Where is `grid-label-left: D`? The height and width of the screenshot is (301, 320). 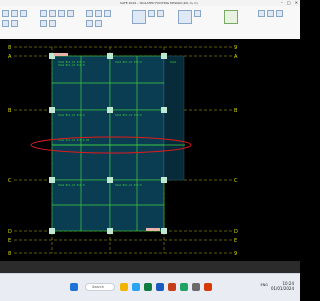 grid-label-left: D is located at coordinates (10, 232).